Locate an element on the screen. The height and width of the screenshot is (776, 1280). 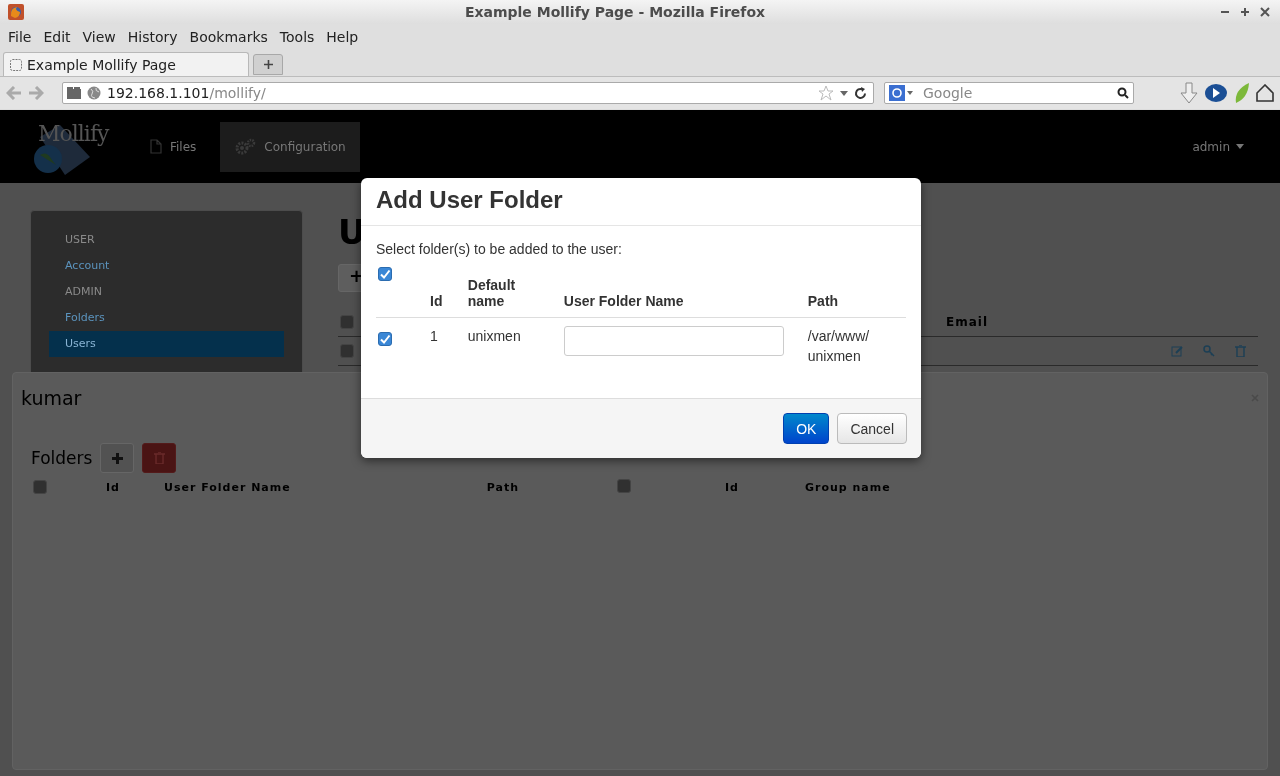
app-logo: Mollify is located at coordinates (78, 146).